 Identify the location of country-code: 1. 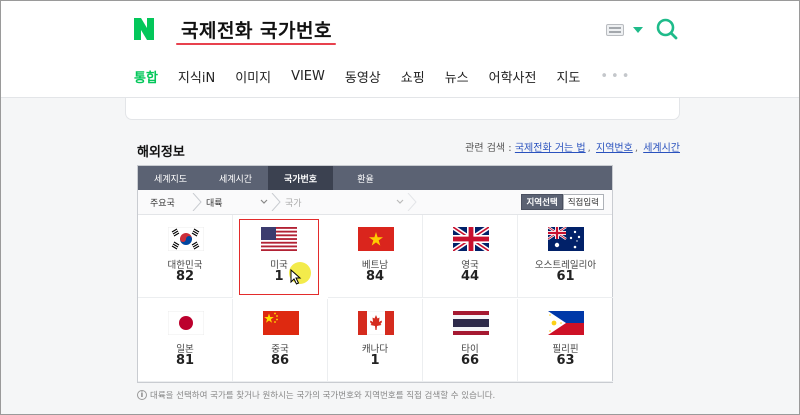
(375, 360).